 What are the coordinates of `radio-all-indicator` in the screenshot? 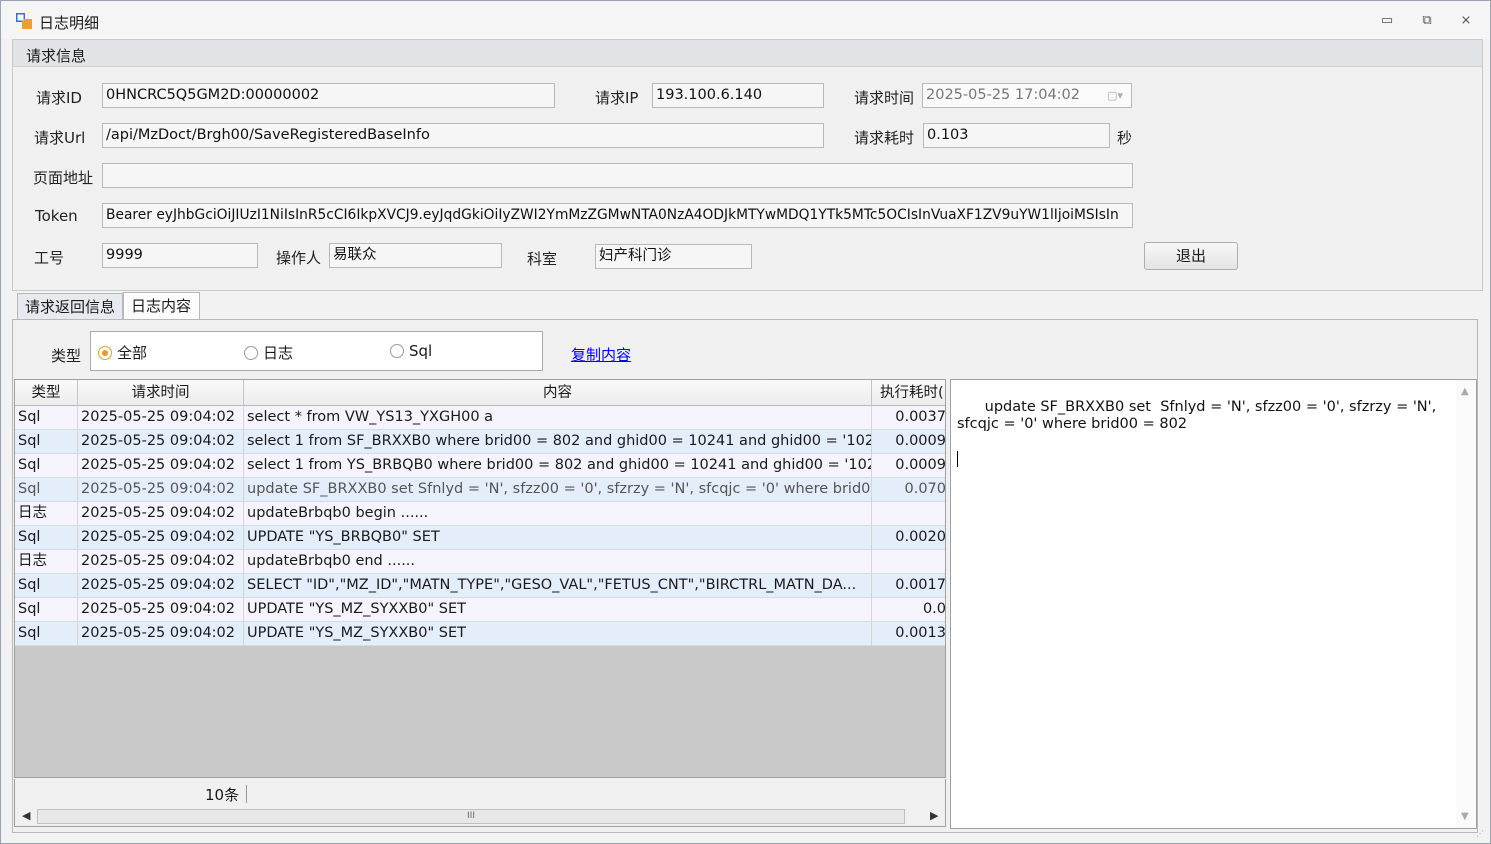 It's located at (105, 353).